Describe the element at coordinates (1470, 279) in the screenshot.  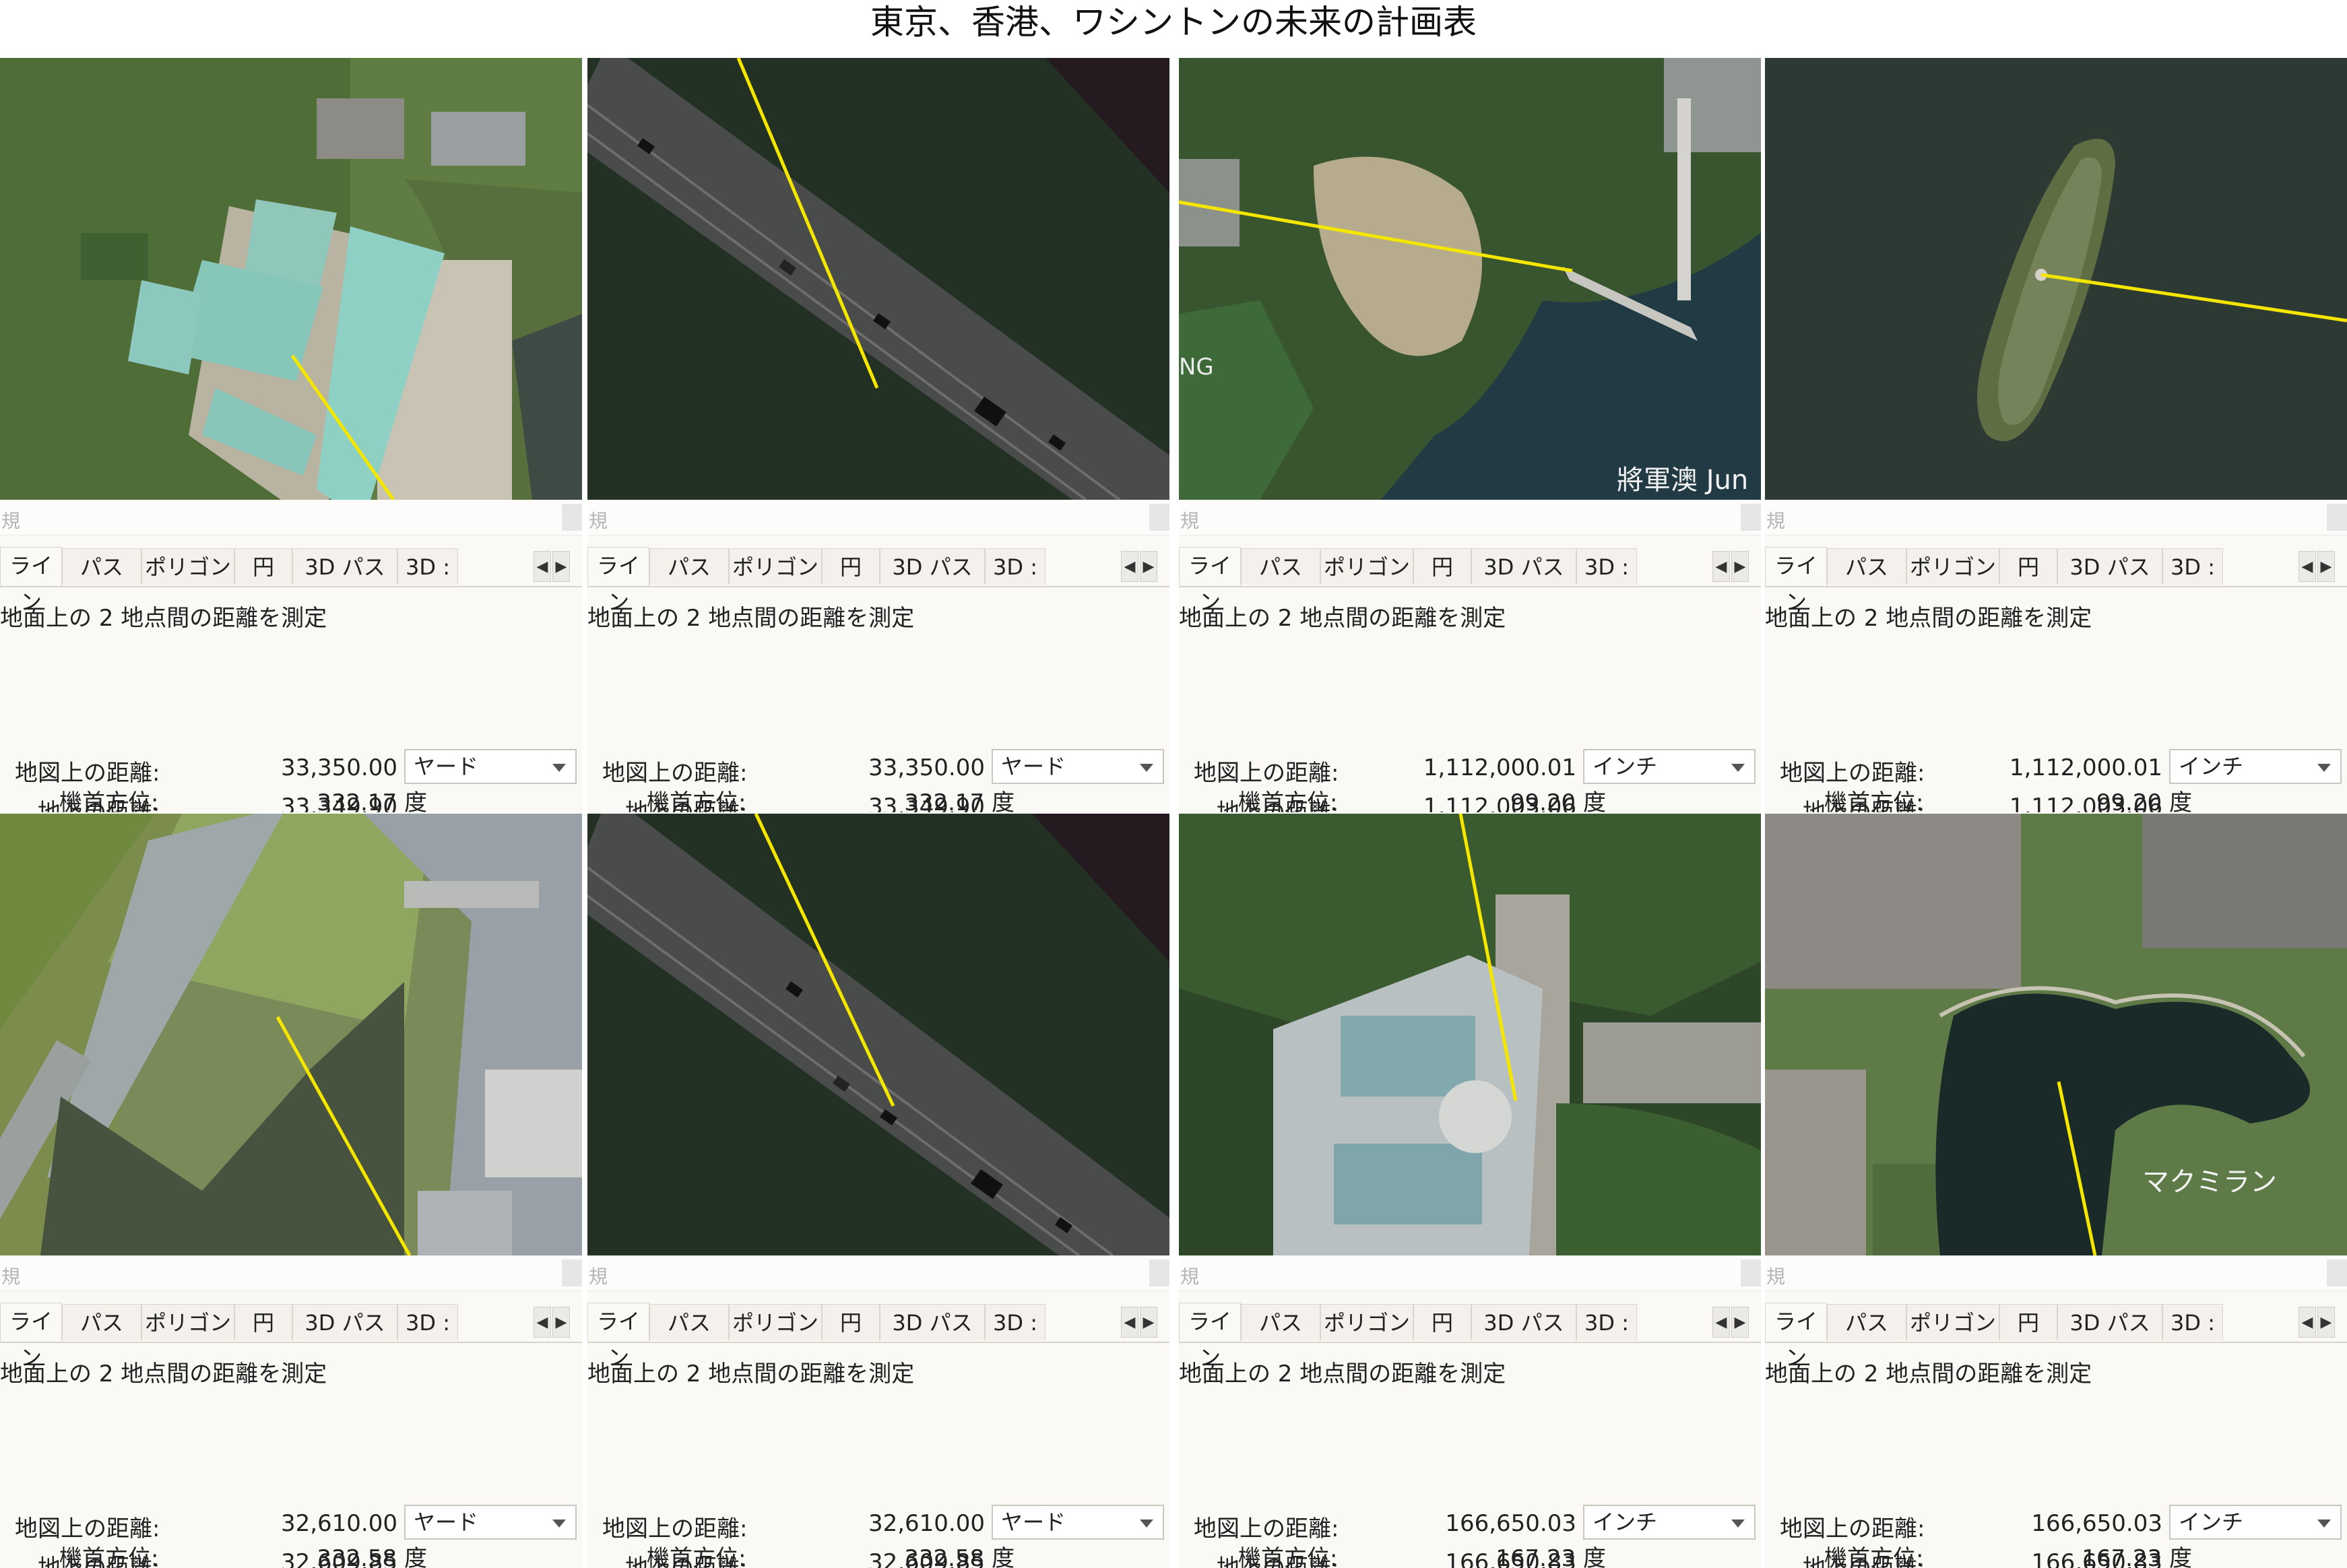
I see `satellite-map: 將軍澳 Jun NG` at that location.